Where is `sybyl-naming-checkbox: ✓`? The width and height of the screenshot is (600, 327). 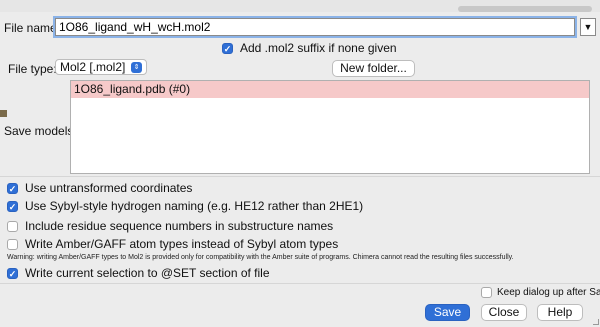
sybyl-naming-checkbox: ✓ is located at coordinates (12, 206).